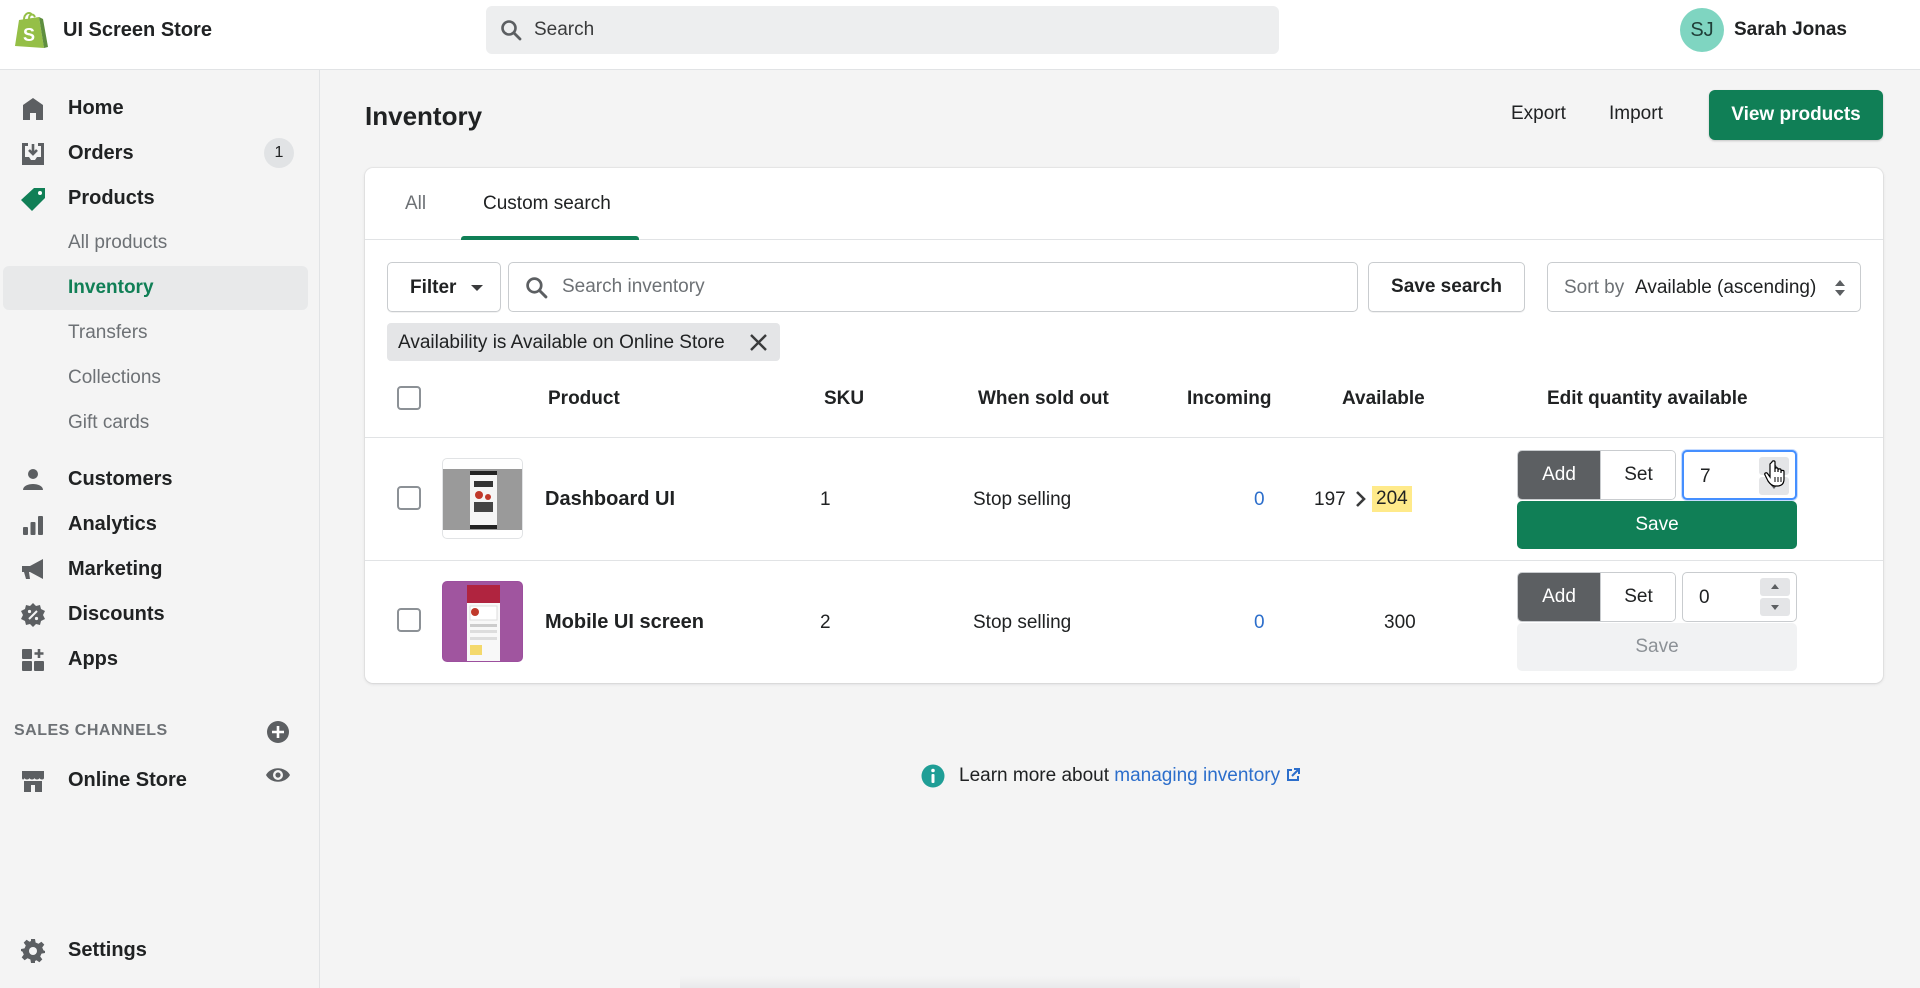 The image size is (1920, 988). What do you see at coordinates (155, 288) in the screenshot?
I see `sidebar-subitem-inventory: Inventory` at bounding box center [155, 288].